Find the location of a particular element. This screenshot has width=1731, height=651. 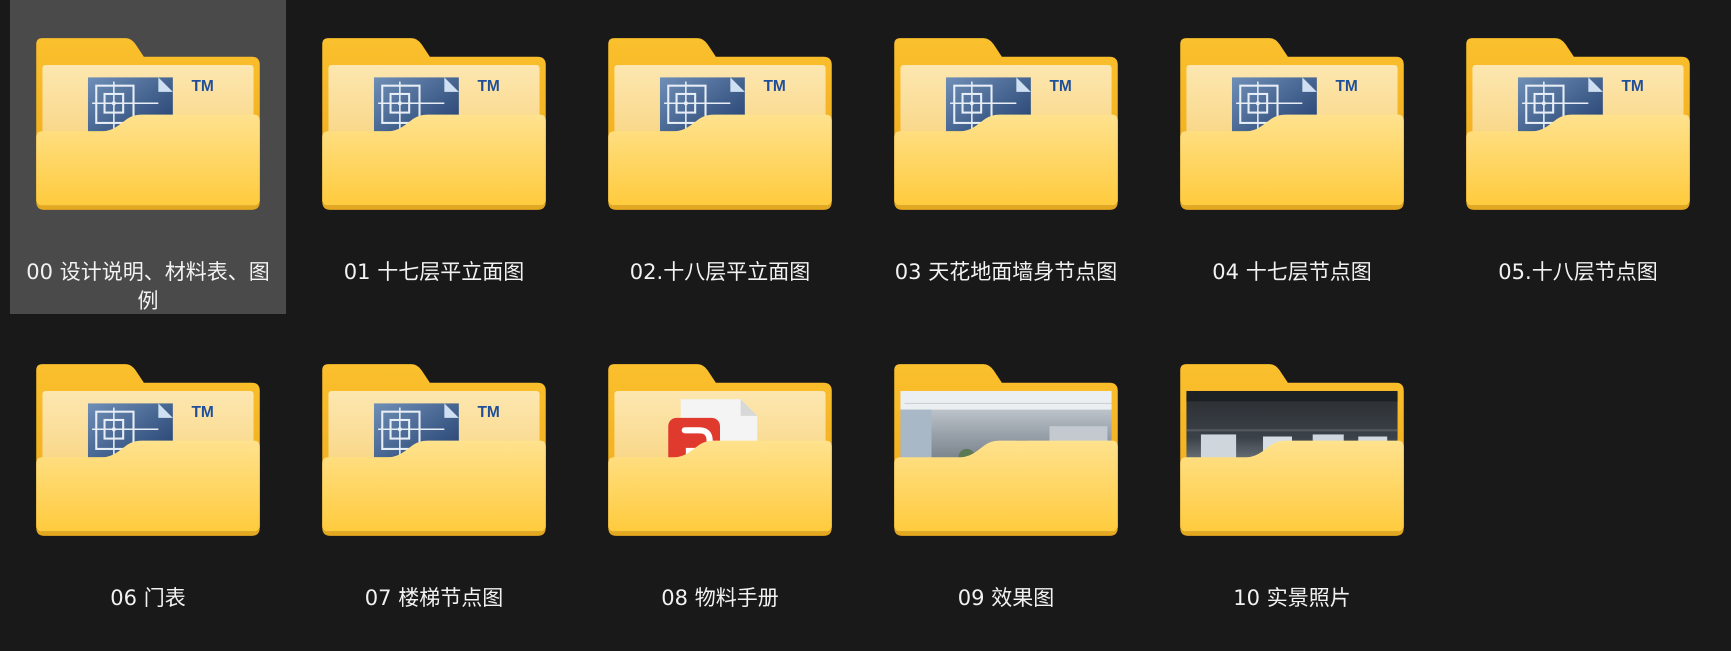

folder-item: 09 效果图 is located at coordinates (1006, 483).